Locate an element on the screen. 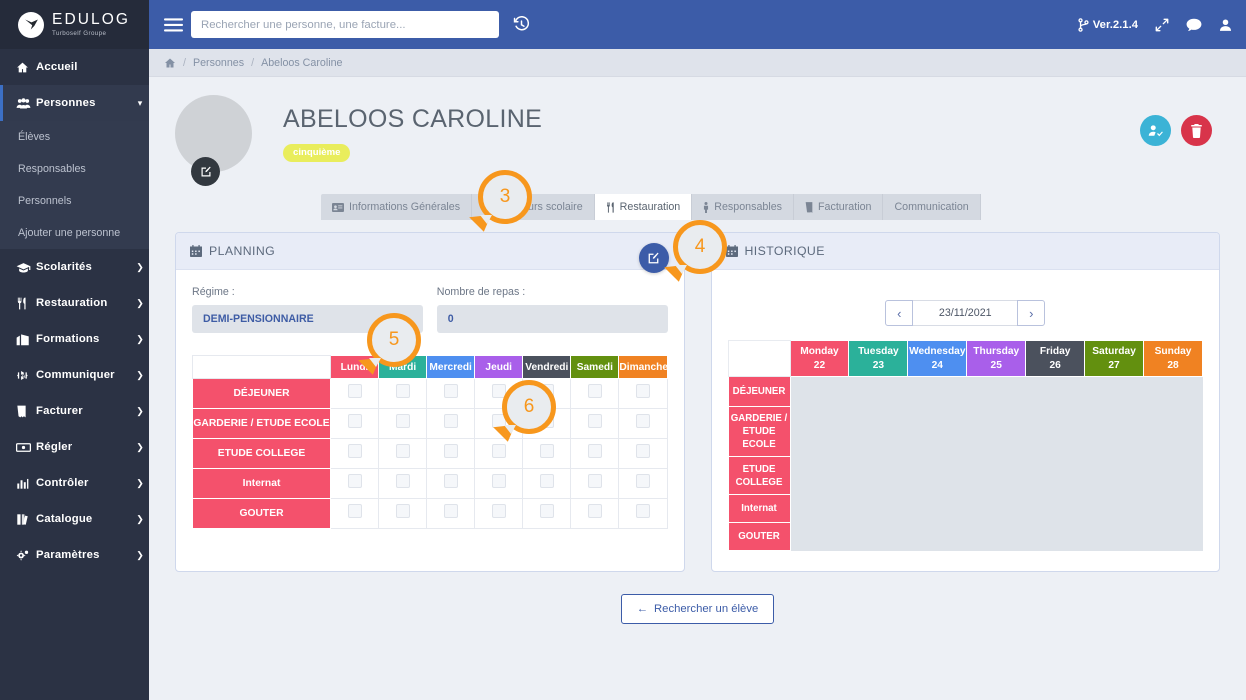 This screenshot has width=1246, height=700. sidebar-item-formations: Formations ❯ is located at coordinates (74, 339).